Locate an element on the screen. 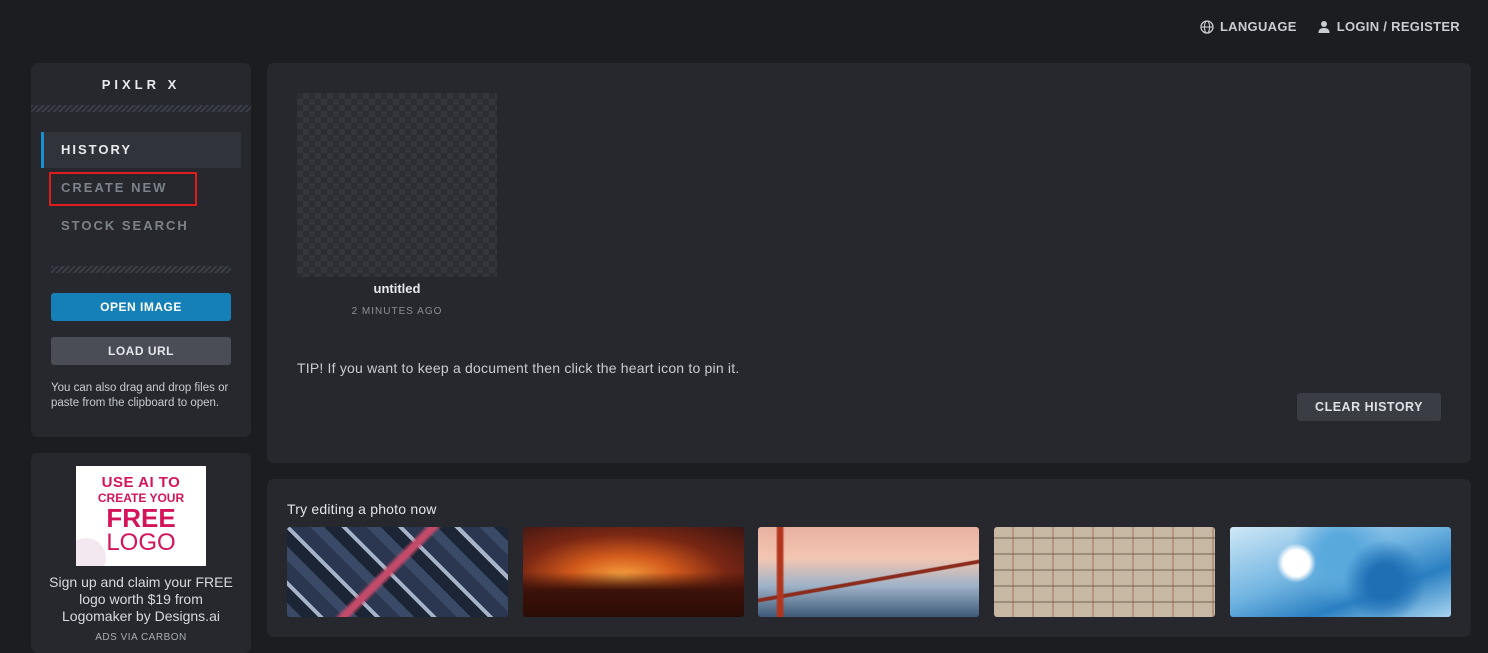 The height and width of the screenshot is (653, 1488). load-url-button: LOAD URL is located at coordinates (141, 351).